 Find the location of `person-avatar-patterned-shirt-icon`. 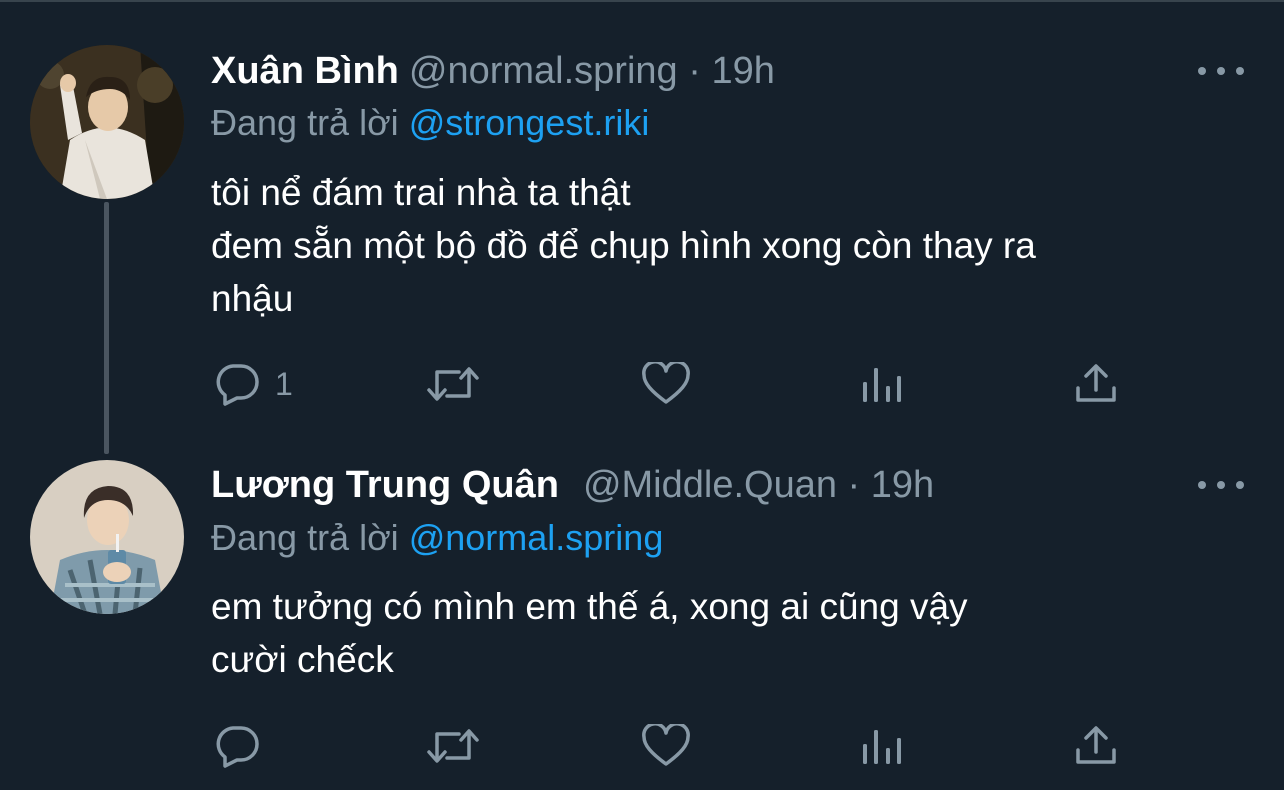

person-avatar-patterned-shirt-icon is located at coordinates (107, 537).